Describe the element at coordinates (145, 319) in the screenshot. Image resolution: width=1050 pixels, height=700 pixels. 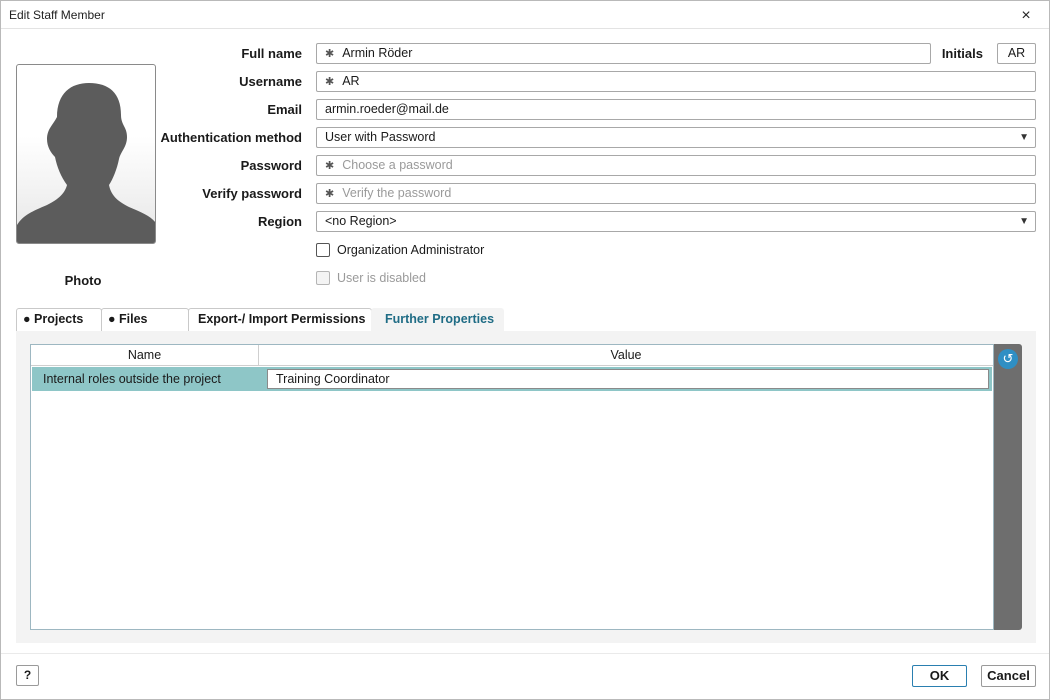
I see `tab-files: ● Files` at that location.